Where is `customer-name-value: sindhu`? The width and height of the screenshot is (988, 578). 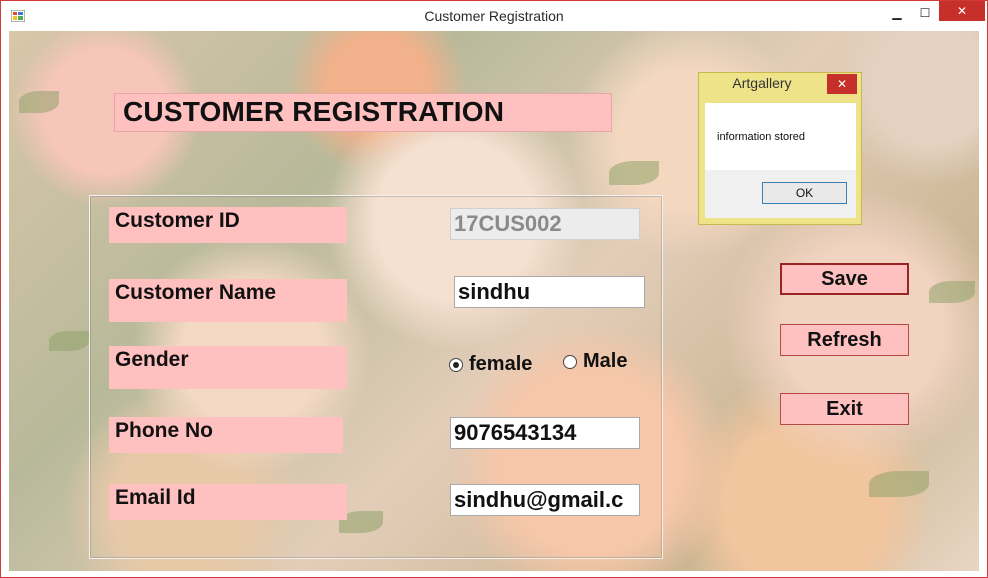
customer-name-value: sindhu is located at coordinates (494, 291).